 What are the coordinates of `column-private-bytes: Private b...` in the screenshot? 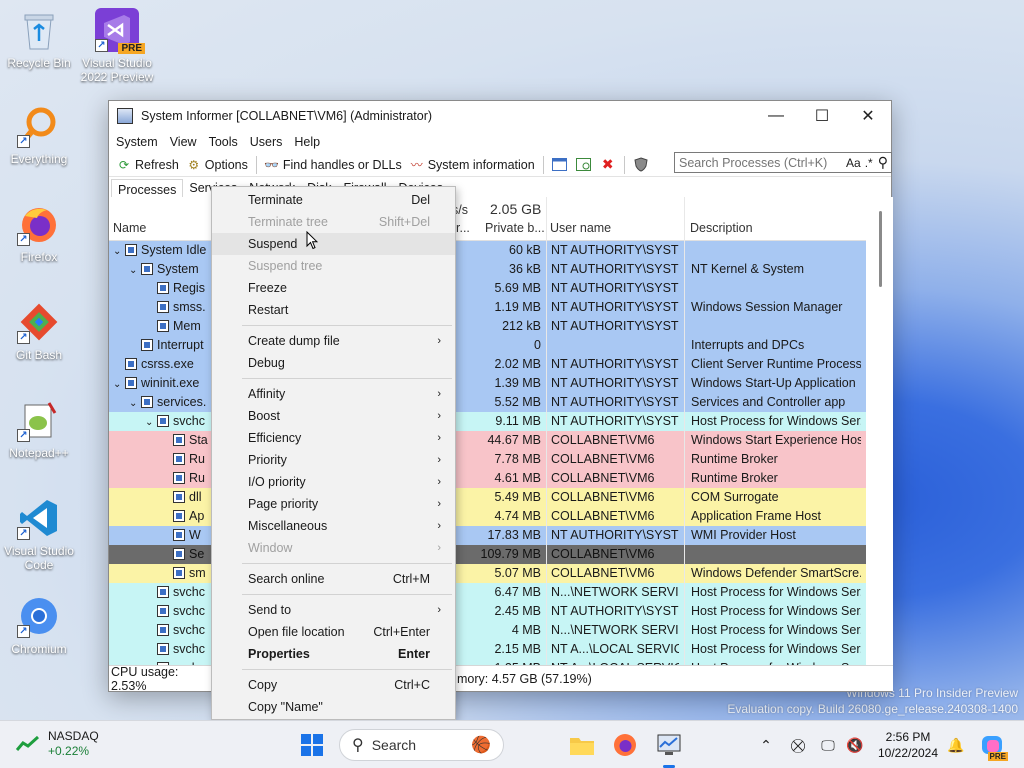 It's located at (515, 228).